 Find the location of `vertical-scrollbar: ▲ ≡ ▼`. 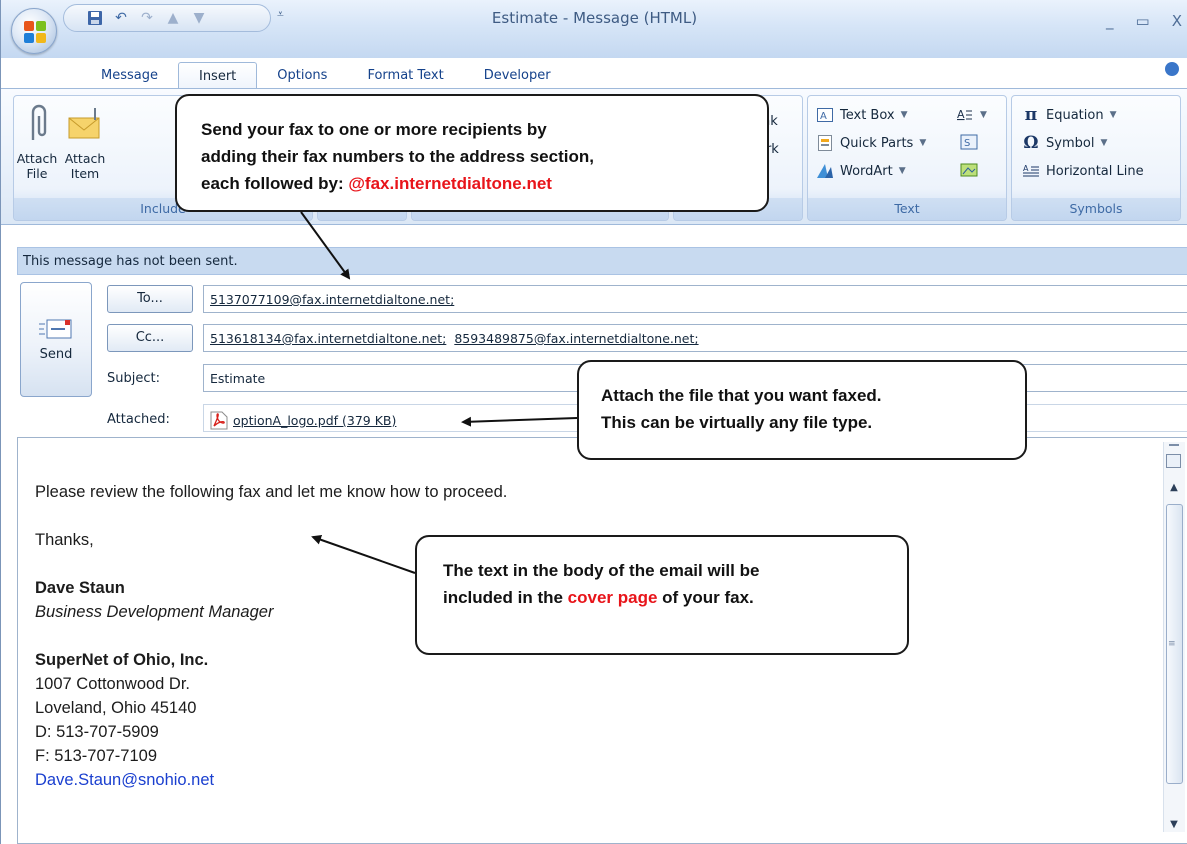

vertical-scrollbar: ▲ ≡ ▼ is located at coordinates (1174, 637).